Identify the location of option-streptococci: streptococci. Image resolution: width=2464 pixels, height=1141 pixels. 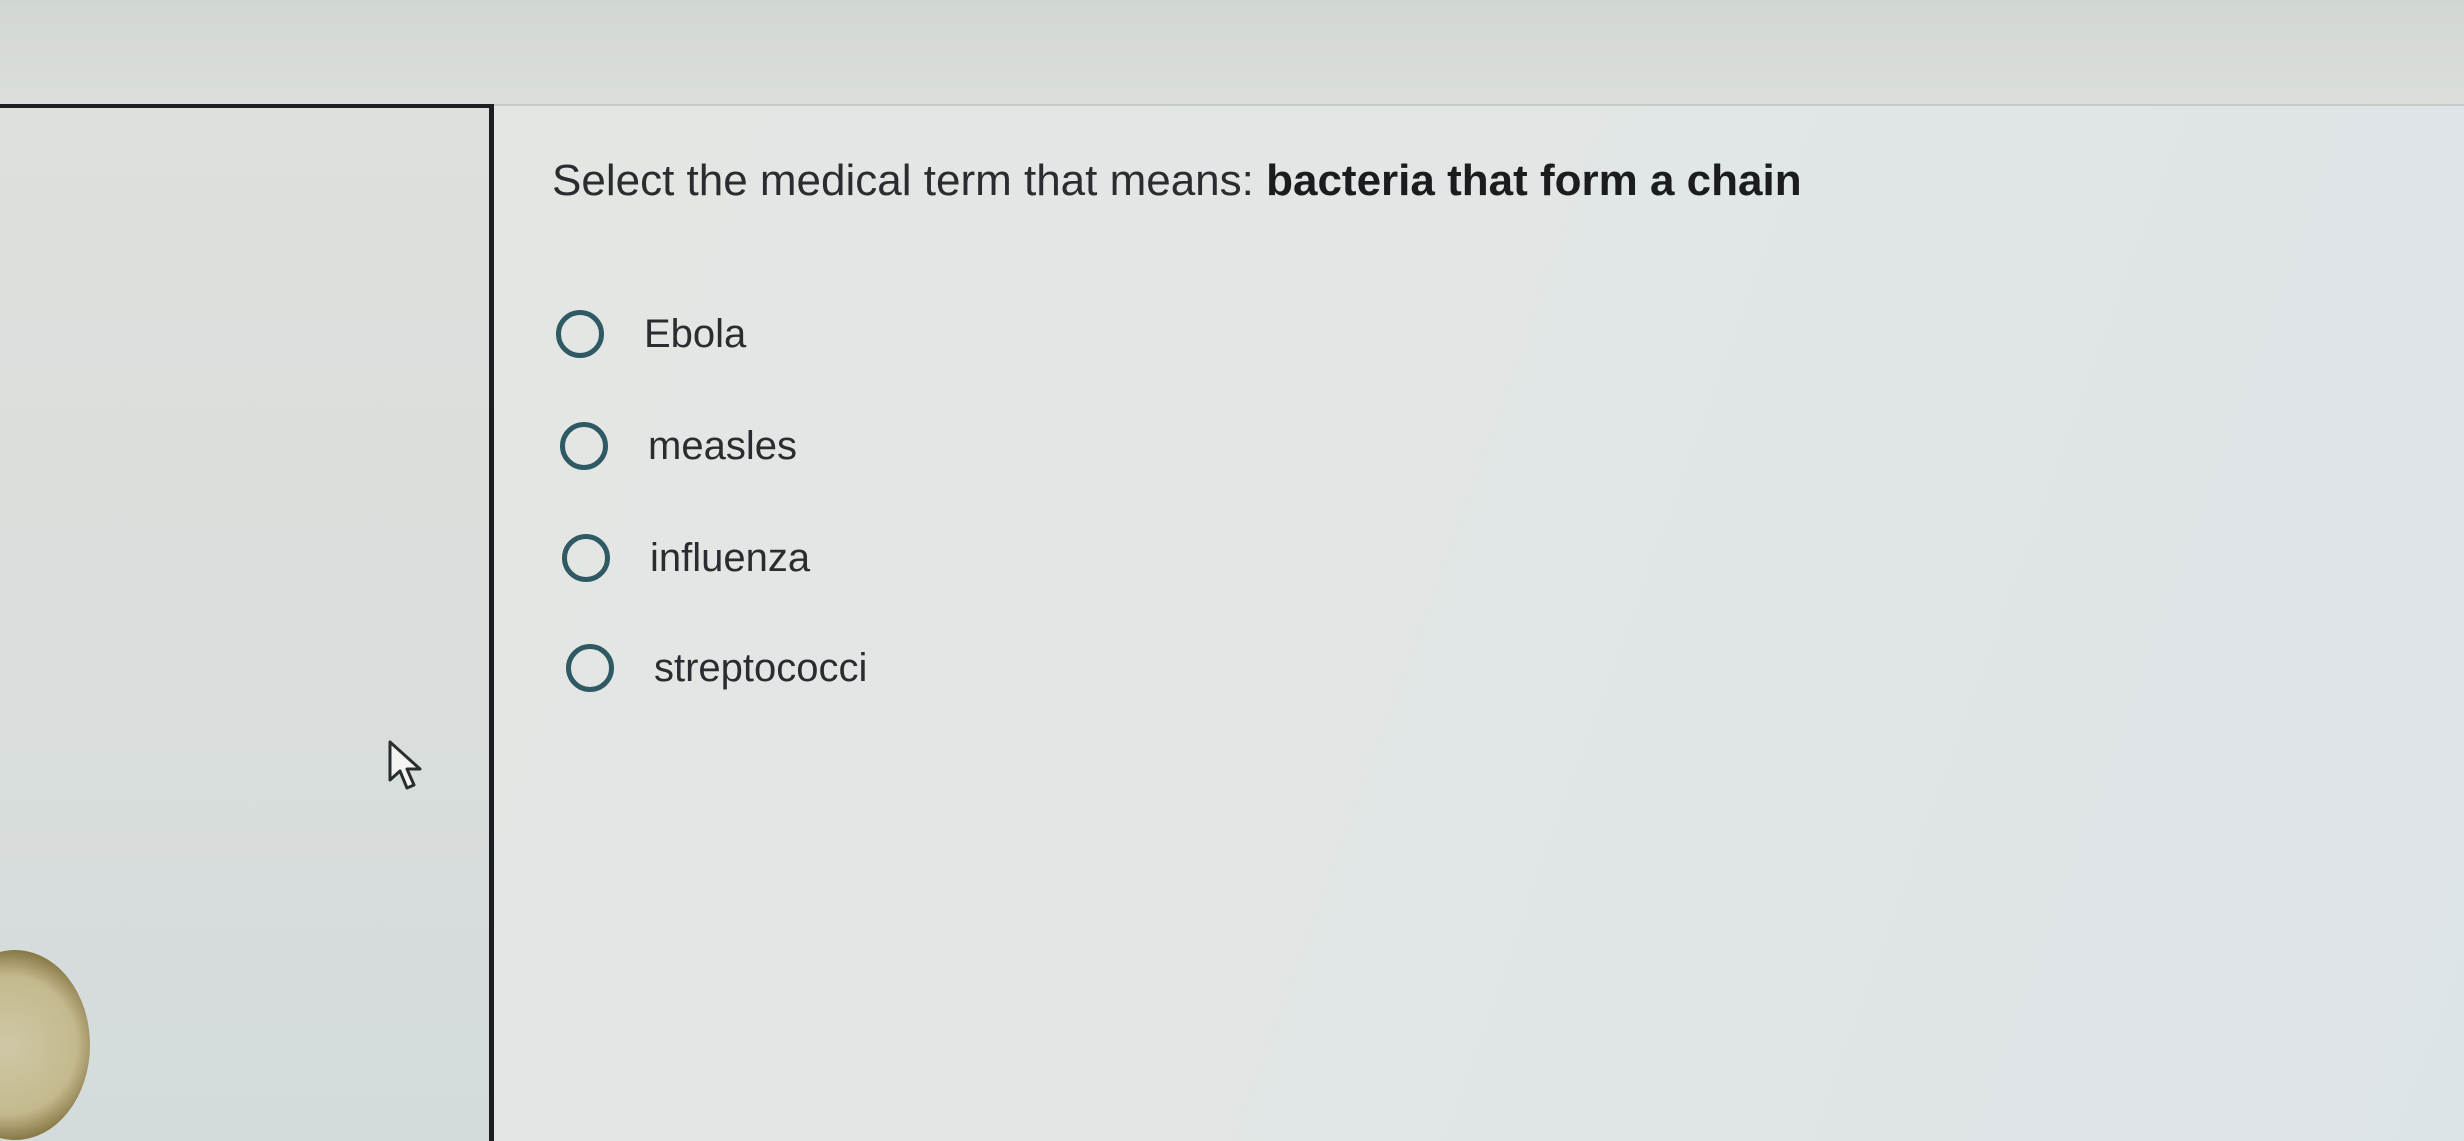
(716, 668).